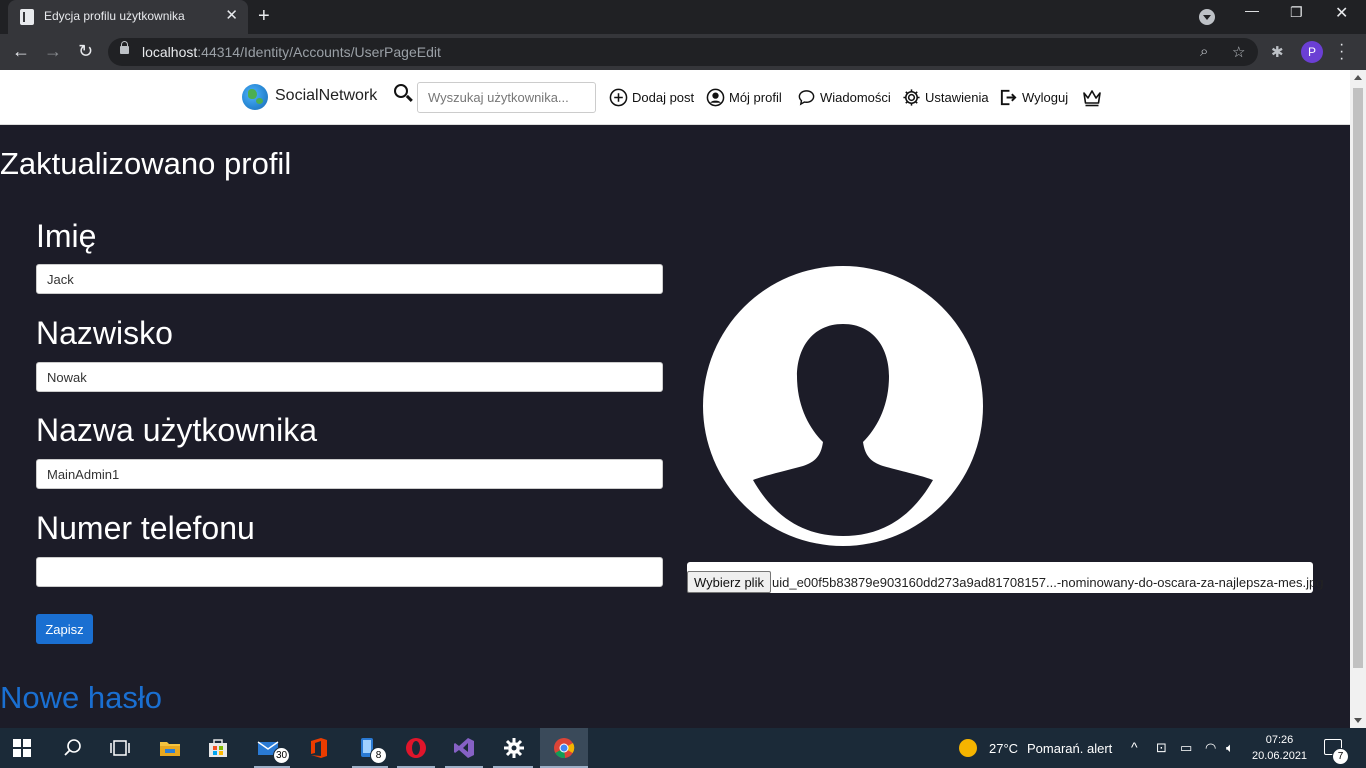 The image size is (1366, 768). I want to click on choose-file-button: Wybierz plik, so click(729, 582).